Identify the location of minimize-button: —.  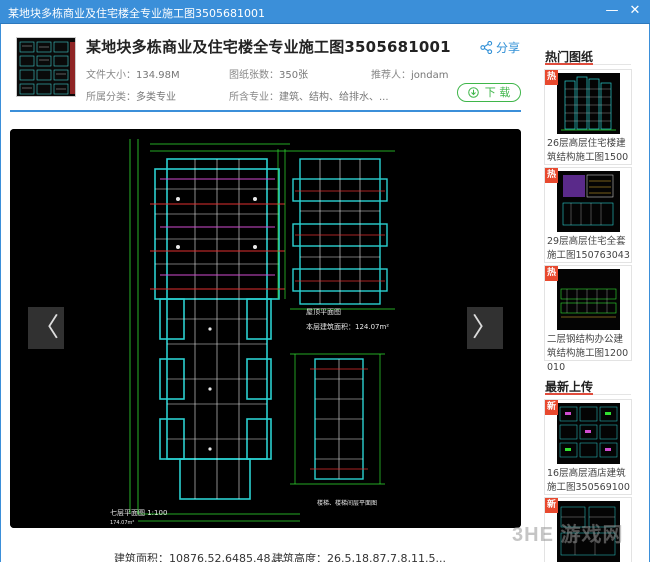
(612, 11).